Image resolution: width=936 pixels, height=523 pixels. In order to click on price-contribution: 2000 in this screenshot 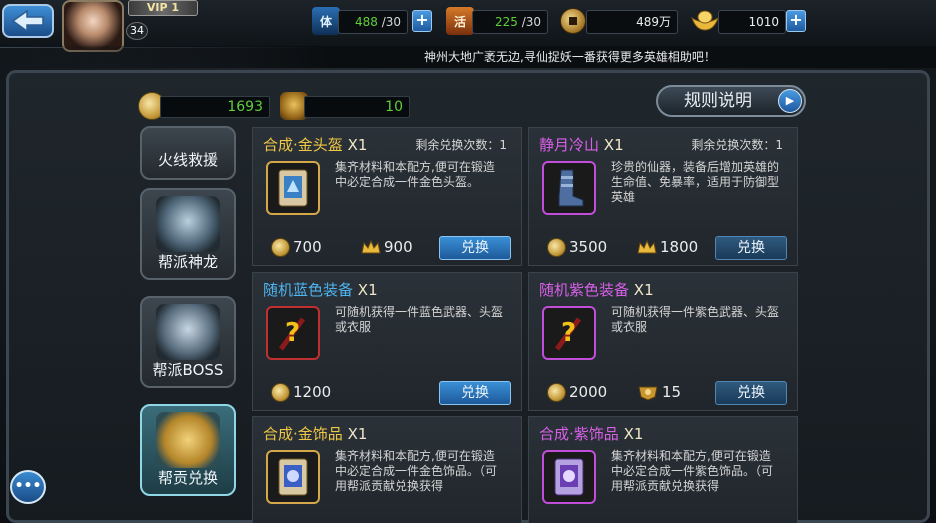, I will do `click(577, 392)`.